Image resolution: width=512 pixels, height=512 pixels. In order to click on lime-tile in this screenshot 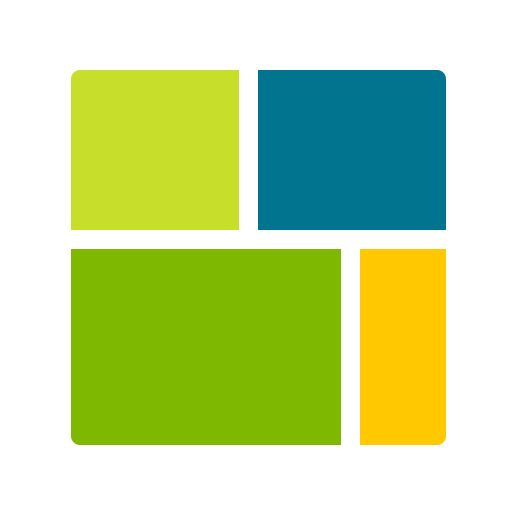, I will do `click(155, 150)`.